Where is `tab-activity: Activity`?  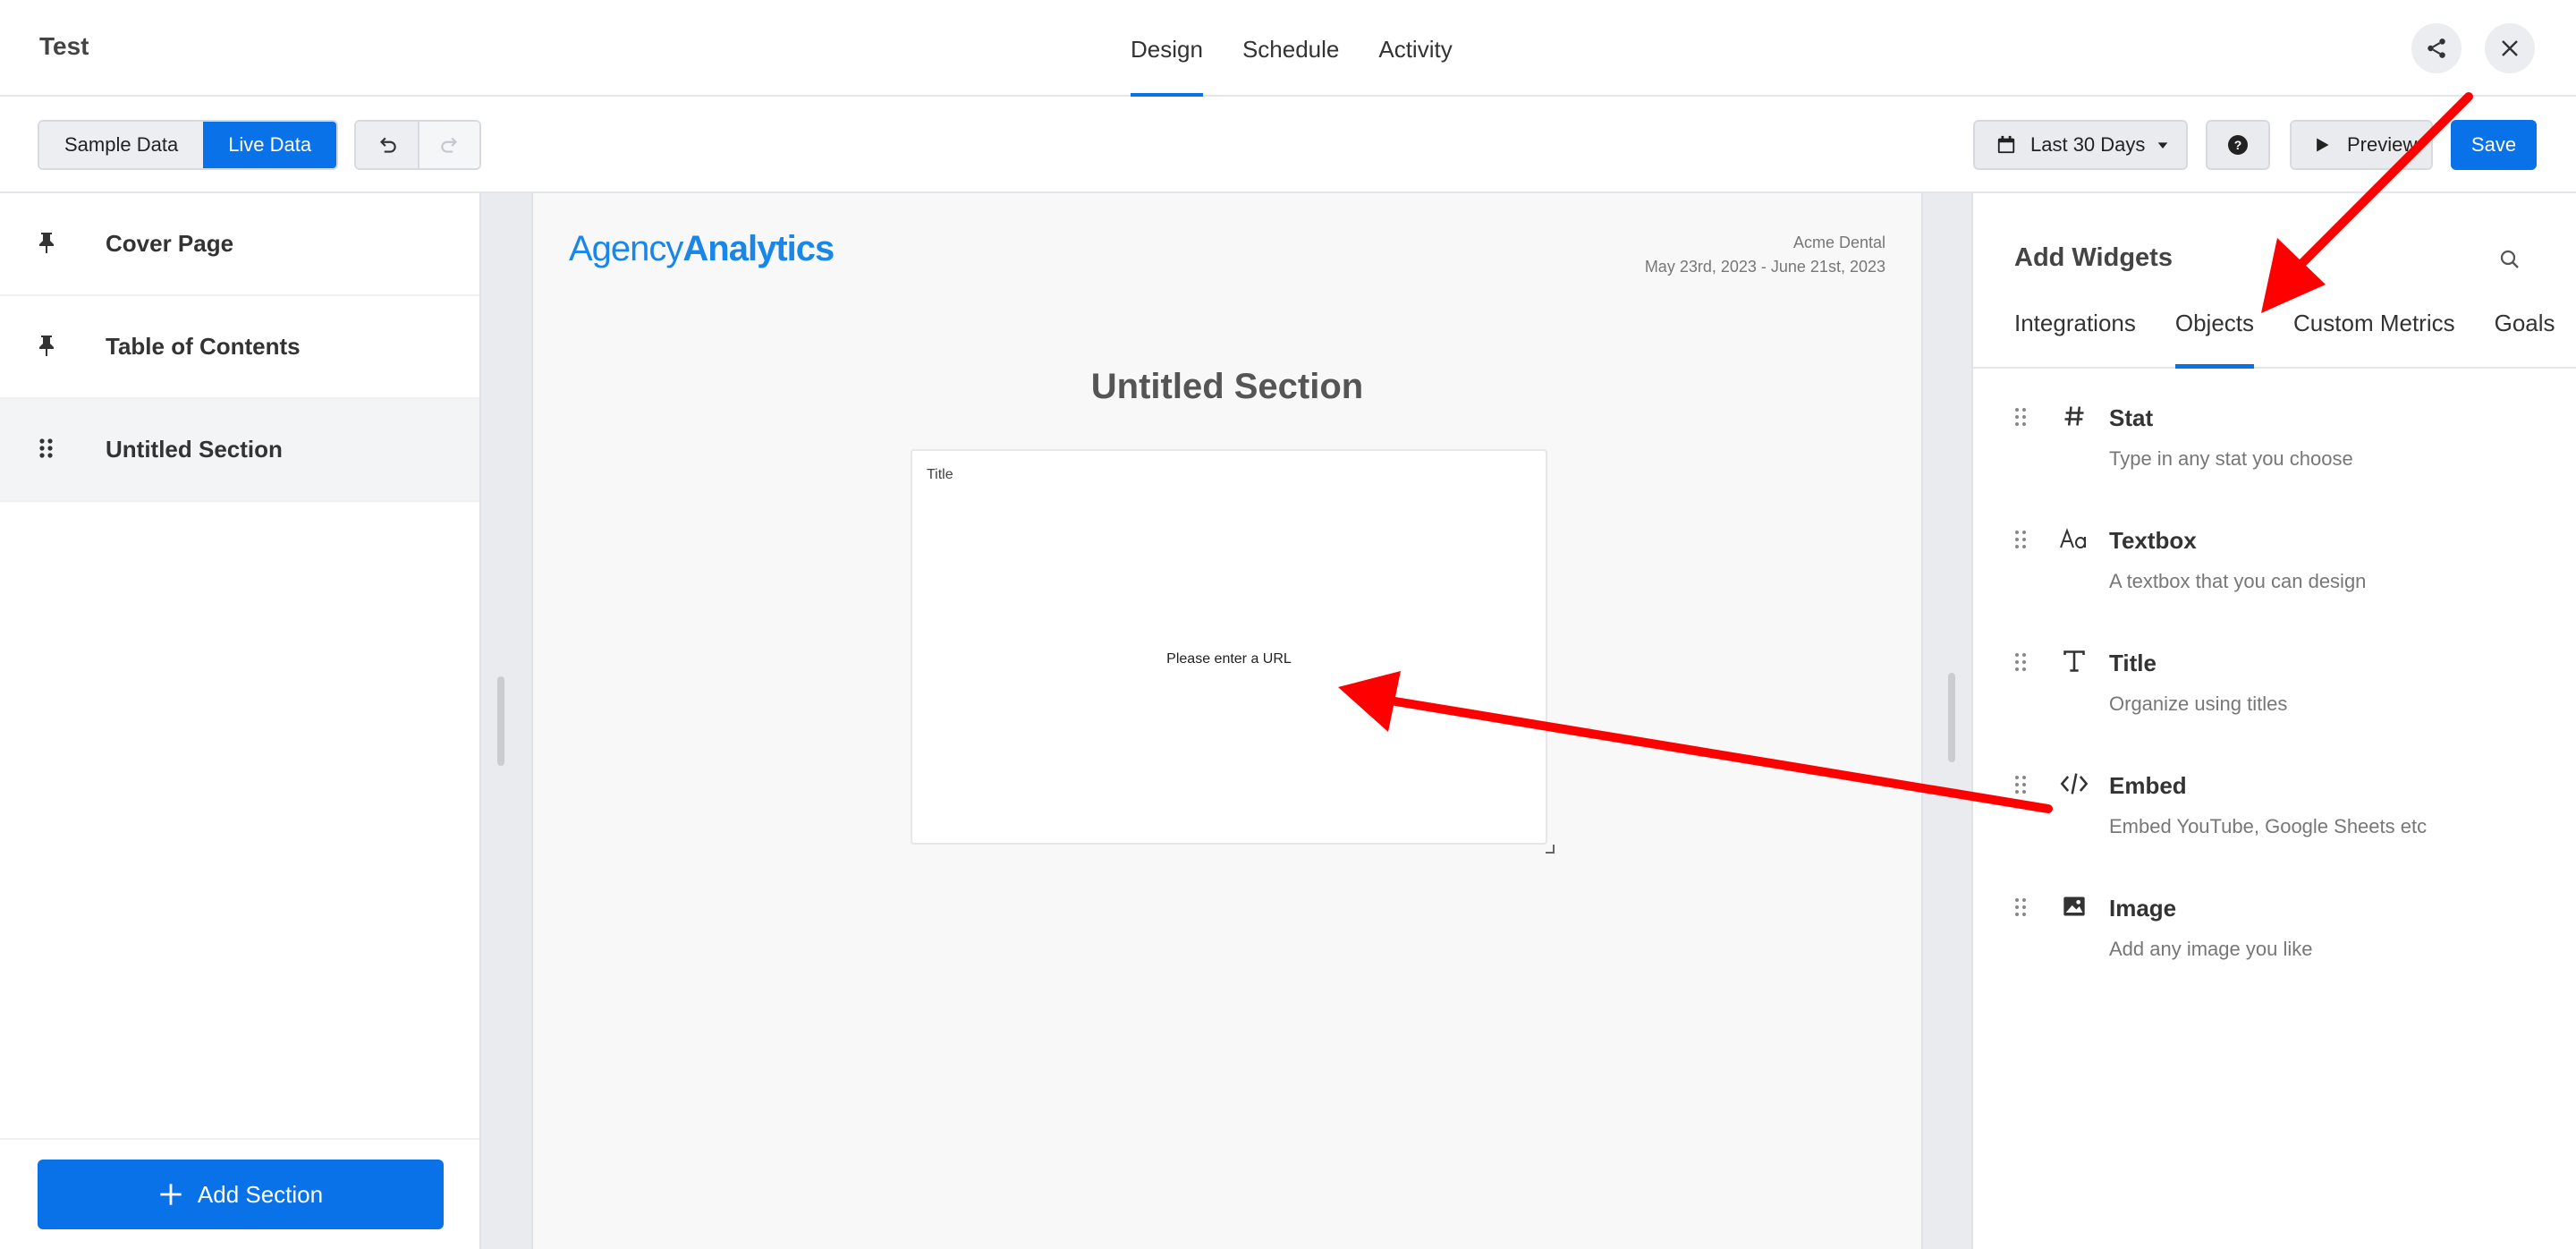 tab-activity: Activity is located at coordinates (1415, 48).